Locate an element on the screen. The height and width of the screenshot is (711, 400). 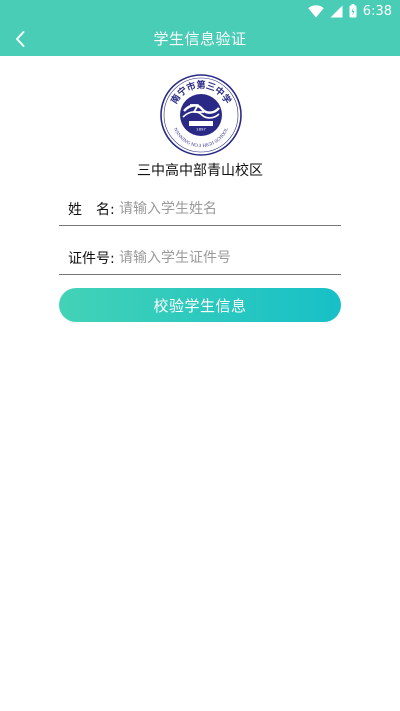
status-icons: 6:38 is located at coordinates (350, 11).